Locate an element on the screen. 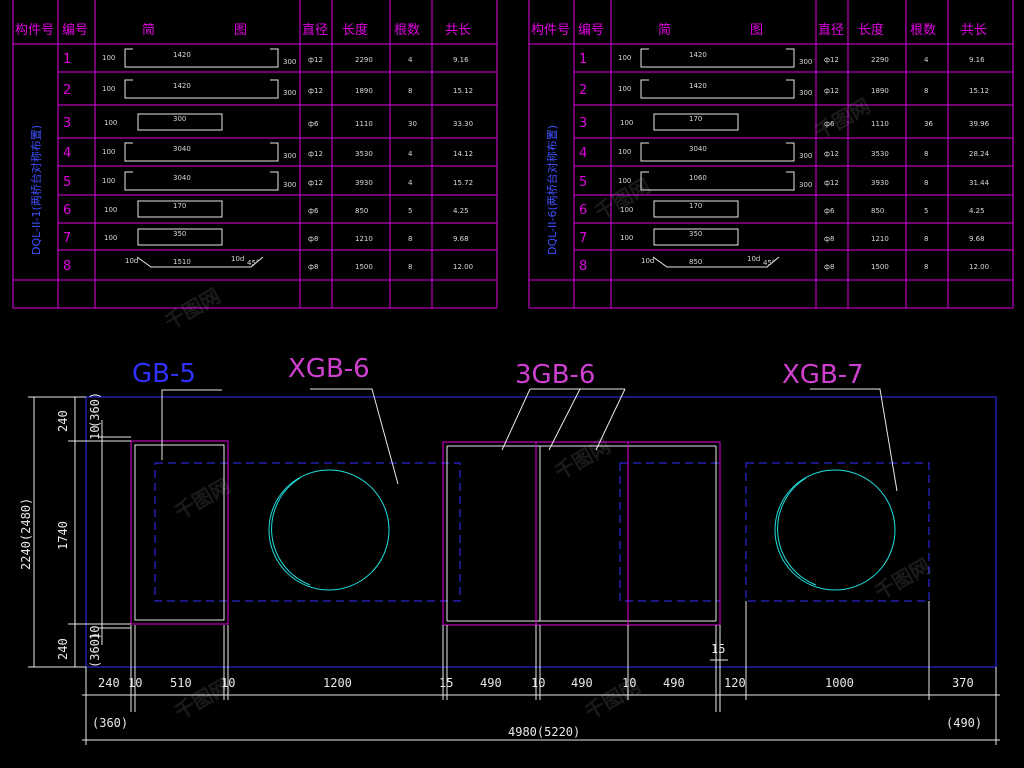 The width and height of the screenshot is (1024, 768). table-row: 5 100 300 3040 ф12 3930 4 15.72 is located at coordinates (268, 181).